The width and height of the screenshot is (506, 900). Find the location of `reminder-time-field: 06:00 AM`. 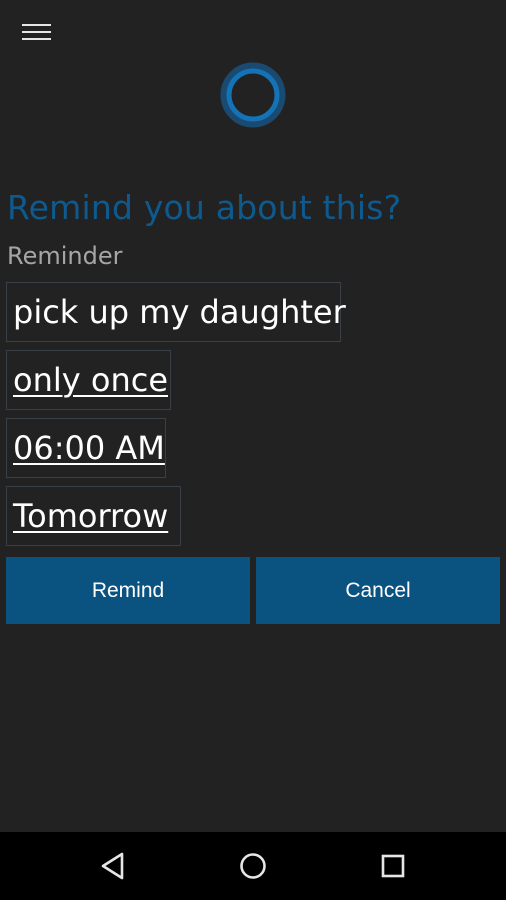

reminder-time-field: 06:00 AM is located at coordinates (86, 448).